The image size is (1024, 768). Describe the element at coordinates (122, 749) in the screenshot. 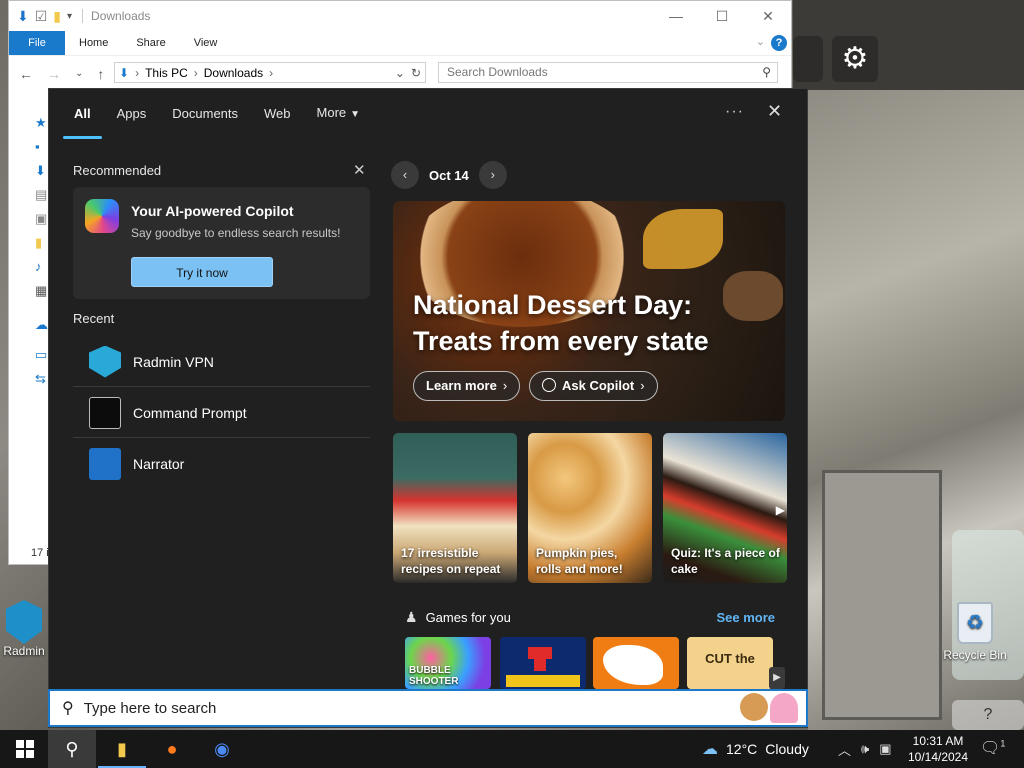

I see `file-explorer-taskbar-button: ▮` at that location.